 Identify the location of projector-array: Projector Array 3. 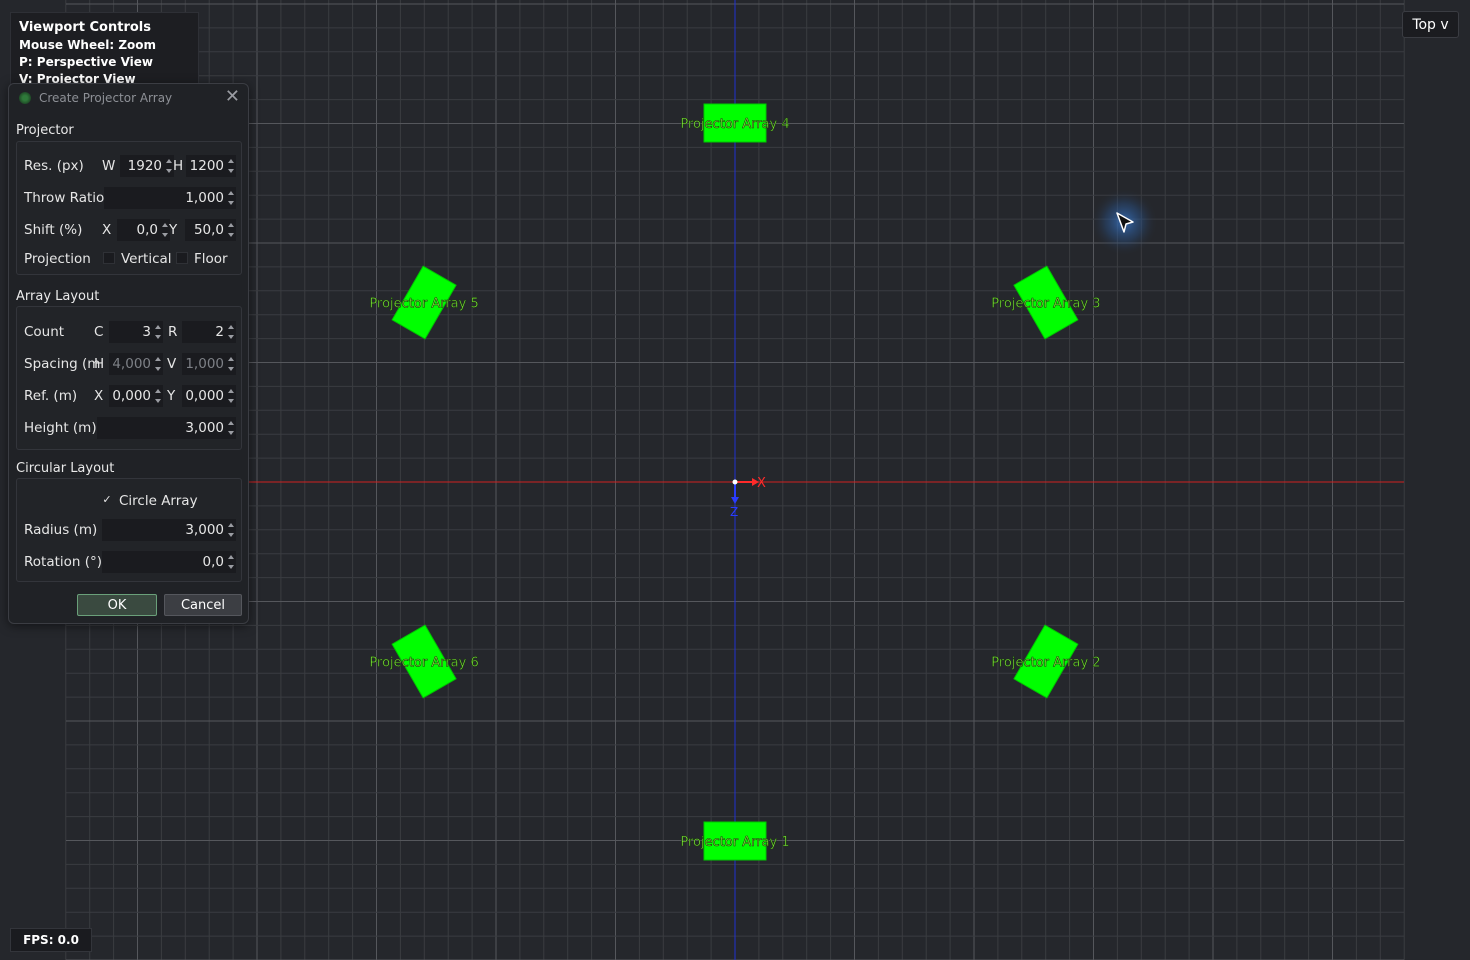
(1046, 302).